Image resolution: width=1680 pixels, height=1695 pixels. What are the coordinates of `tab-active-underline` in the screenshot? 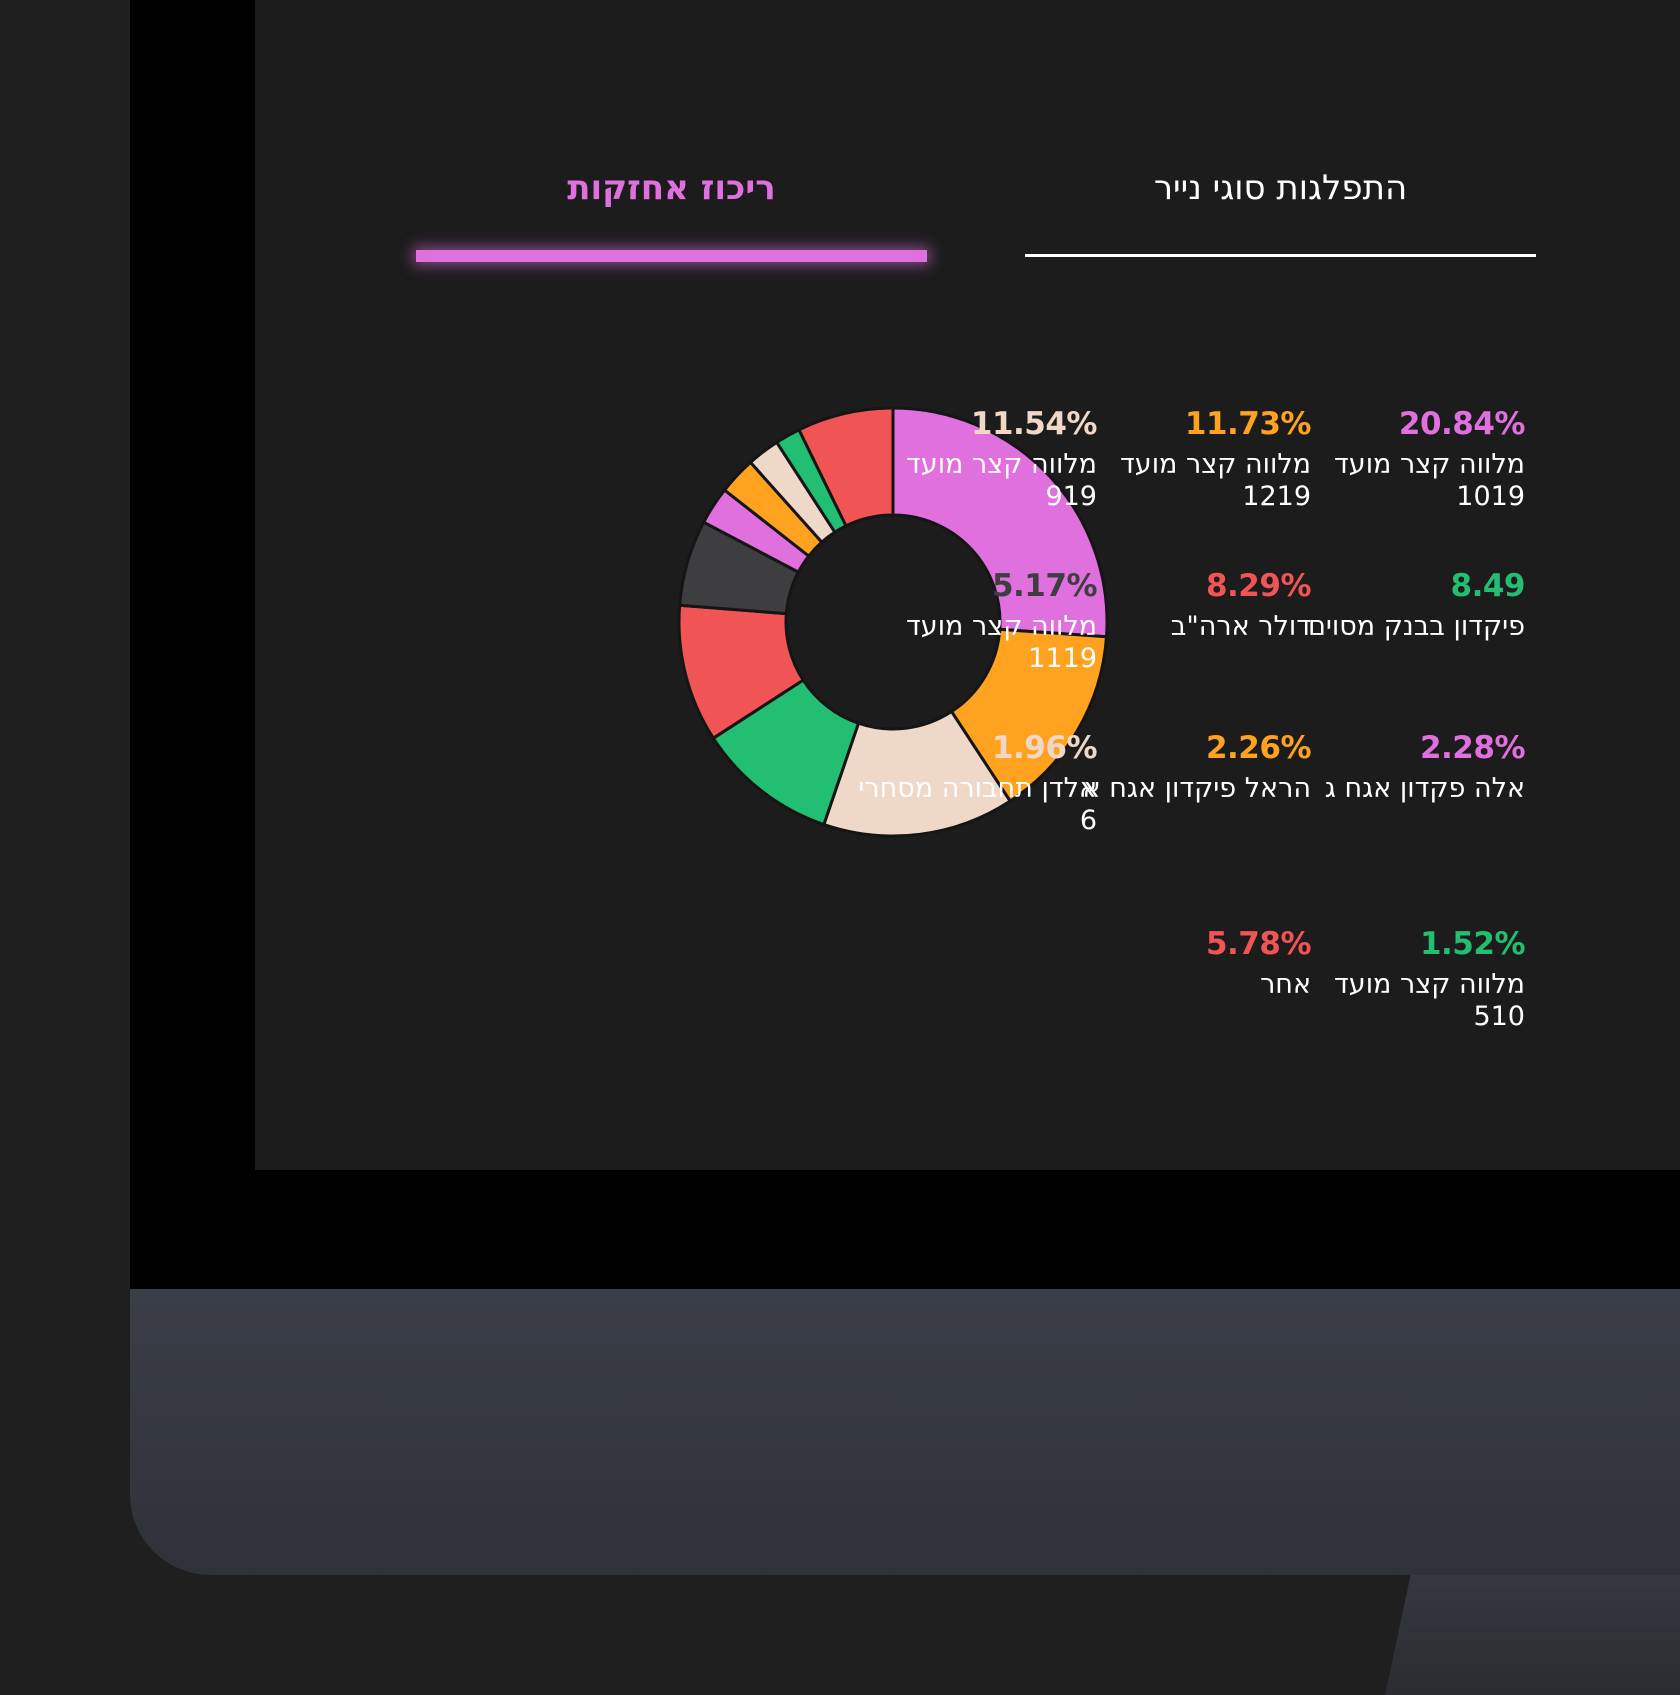 It's located at (671, 256).